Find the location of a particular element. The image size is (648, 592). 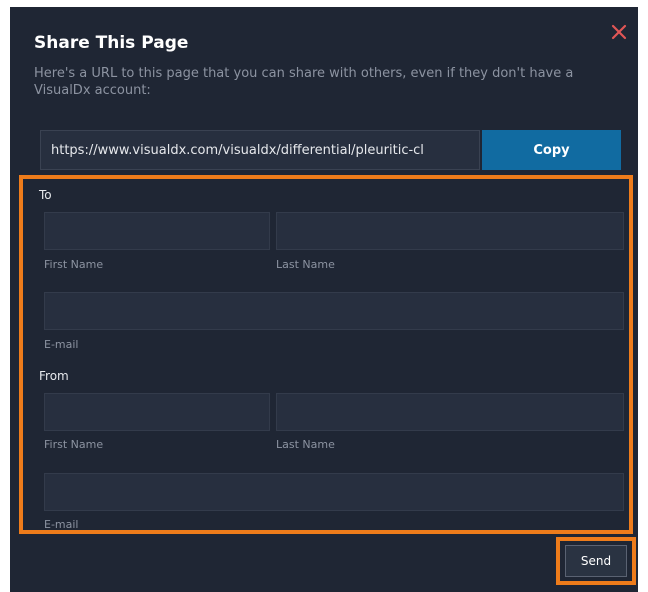

to-last-name-label: Last Name is located at coordinates (305, 264).